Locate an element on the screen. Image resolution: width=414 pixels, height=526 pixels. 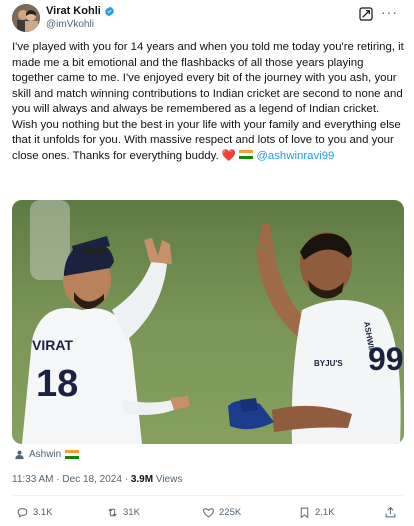
author-handle: @imVkohli is located at coordinates (80, 25).